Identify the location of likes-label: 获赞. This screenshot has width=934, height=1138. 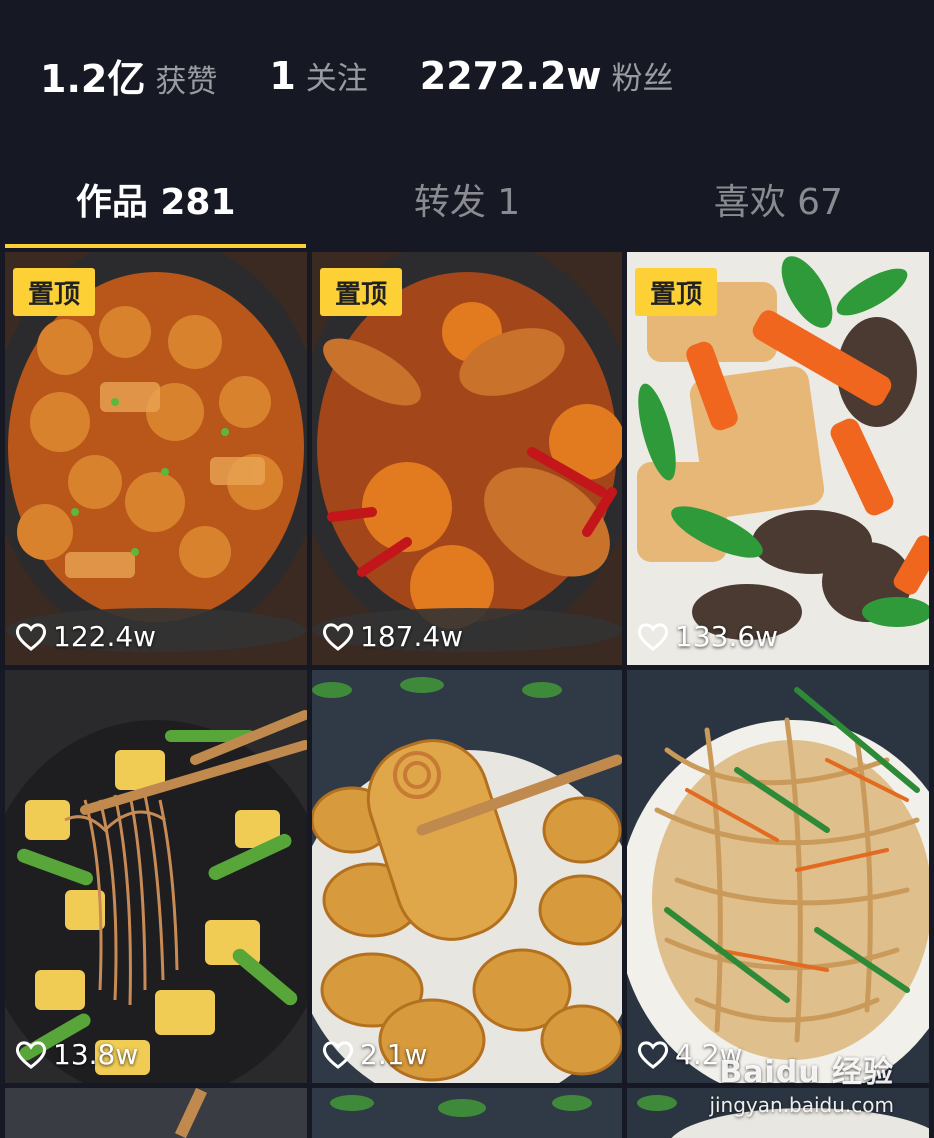
(186, 81).